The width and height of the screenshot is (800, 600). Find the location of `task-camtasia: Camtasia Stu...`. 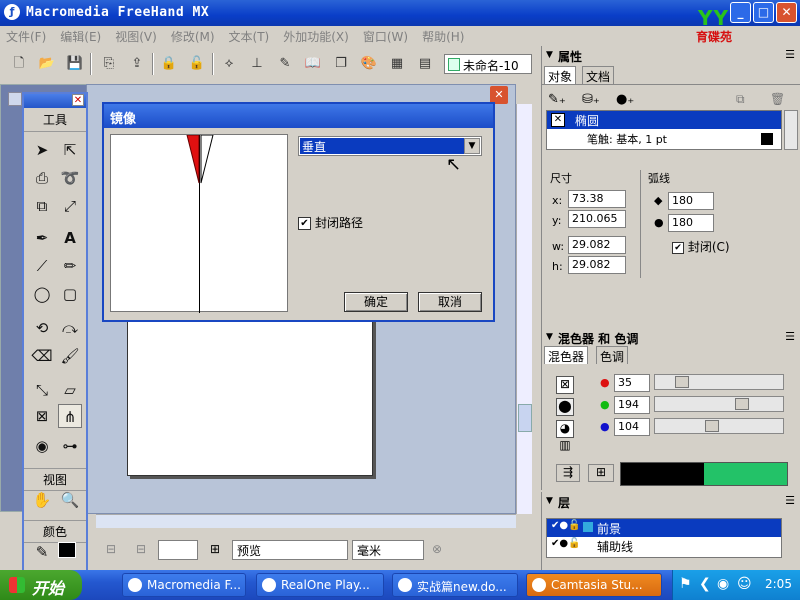

task-camtasia: Camtasia Stu... is located at coordinates (594, 585).